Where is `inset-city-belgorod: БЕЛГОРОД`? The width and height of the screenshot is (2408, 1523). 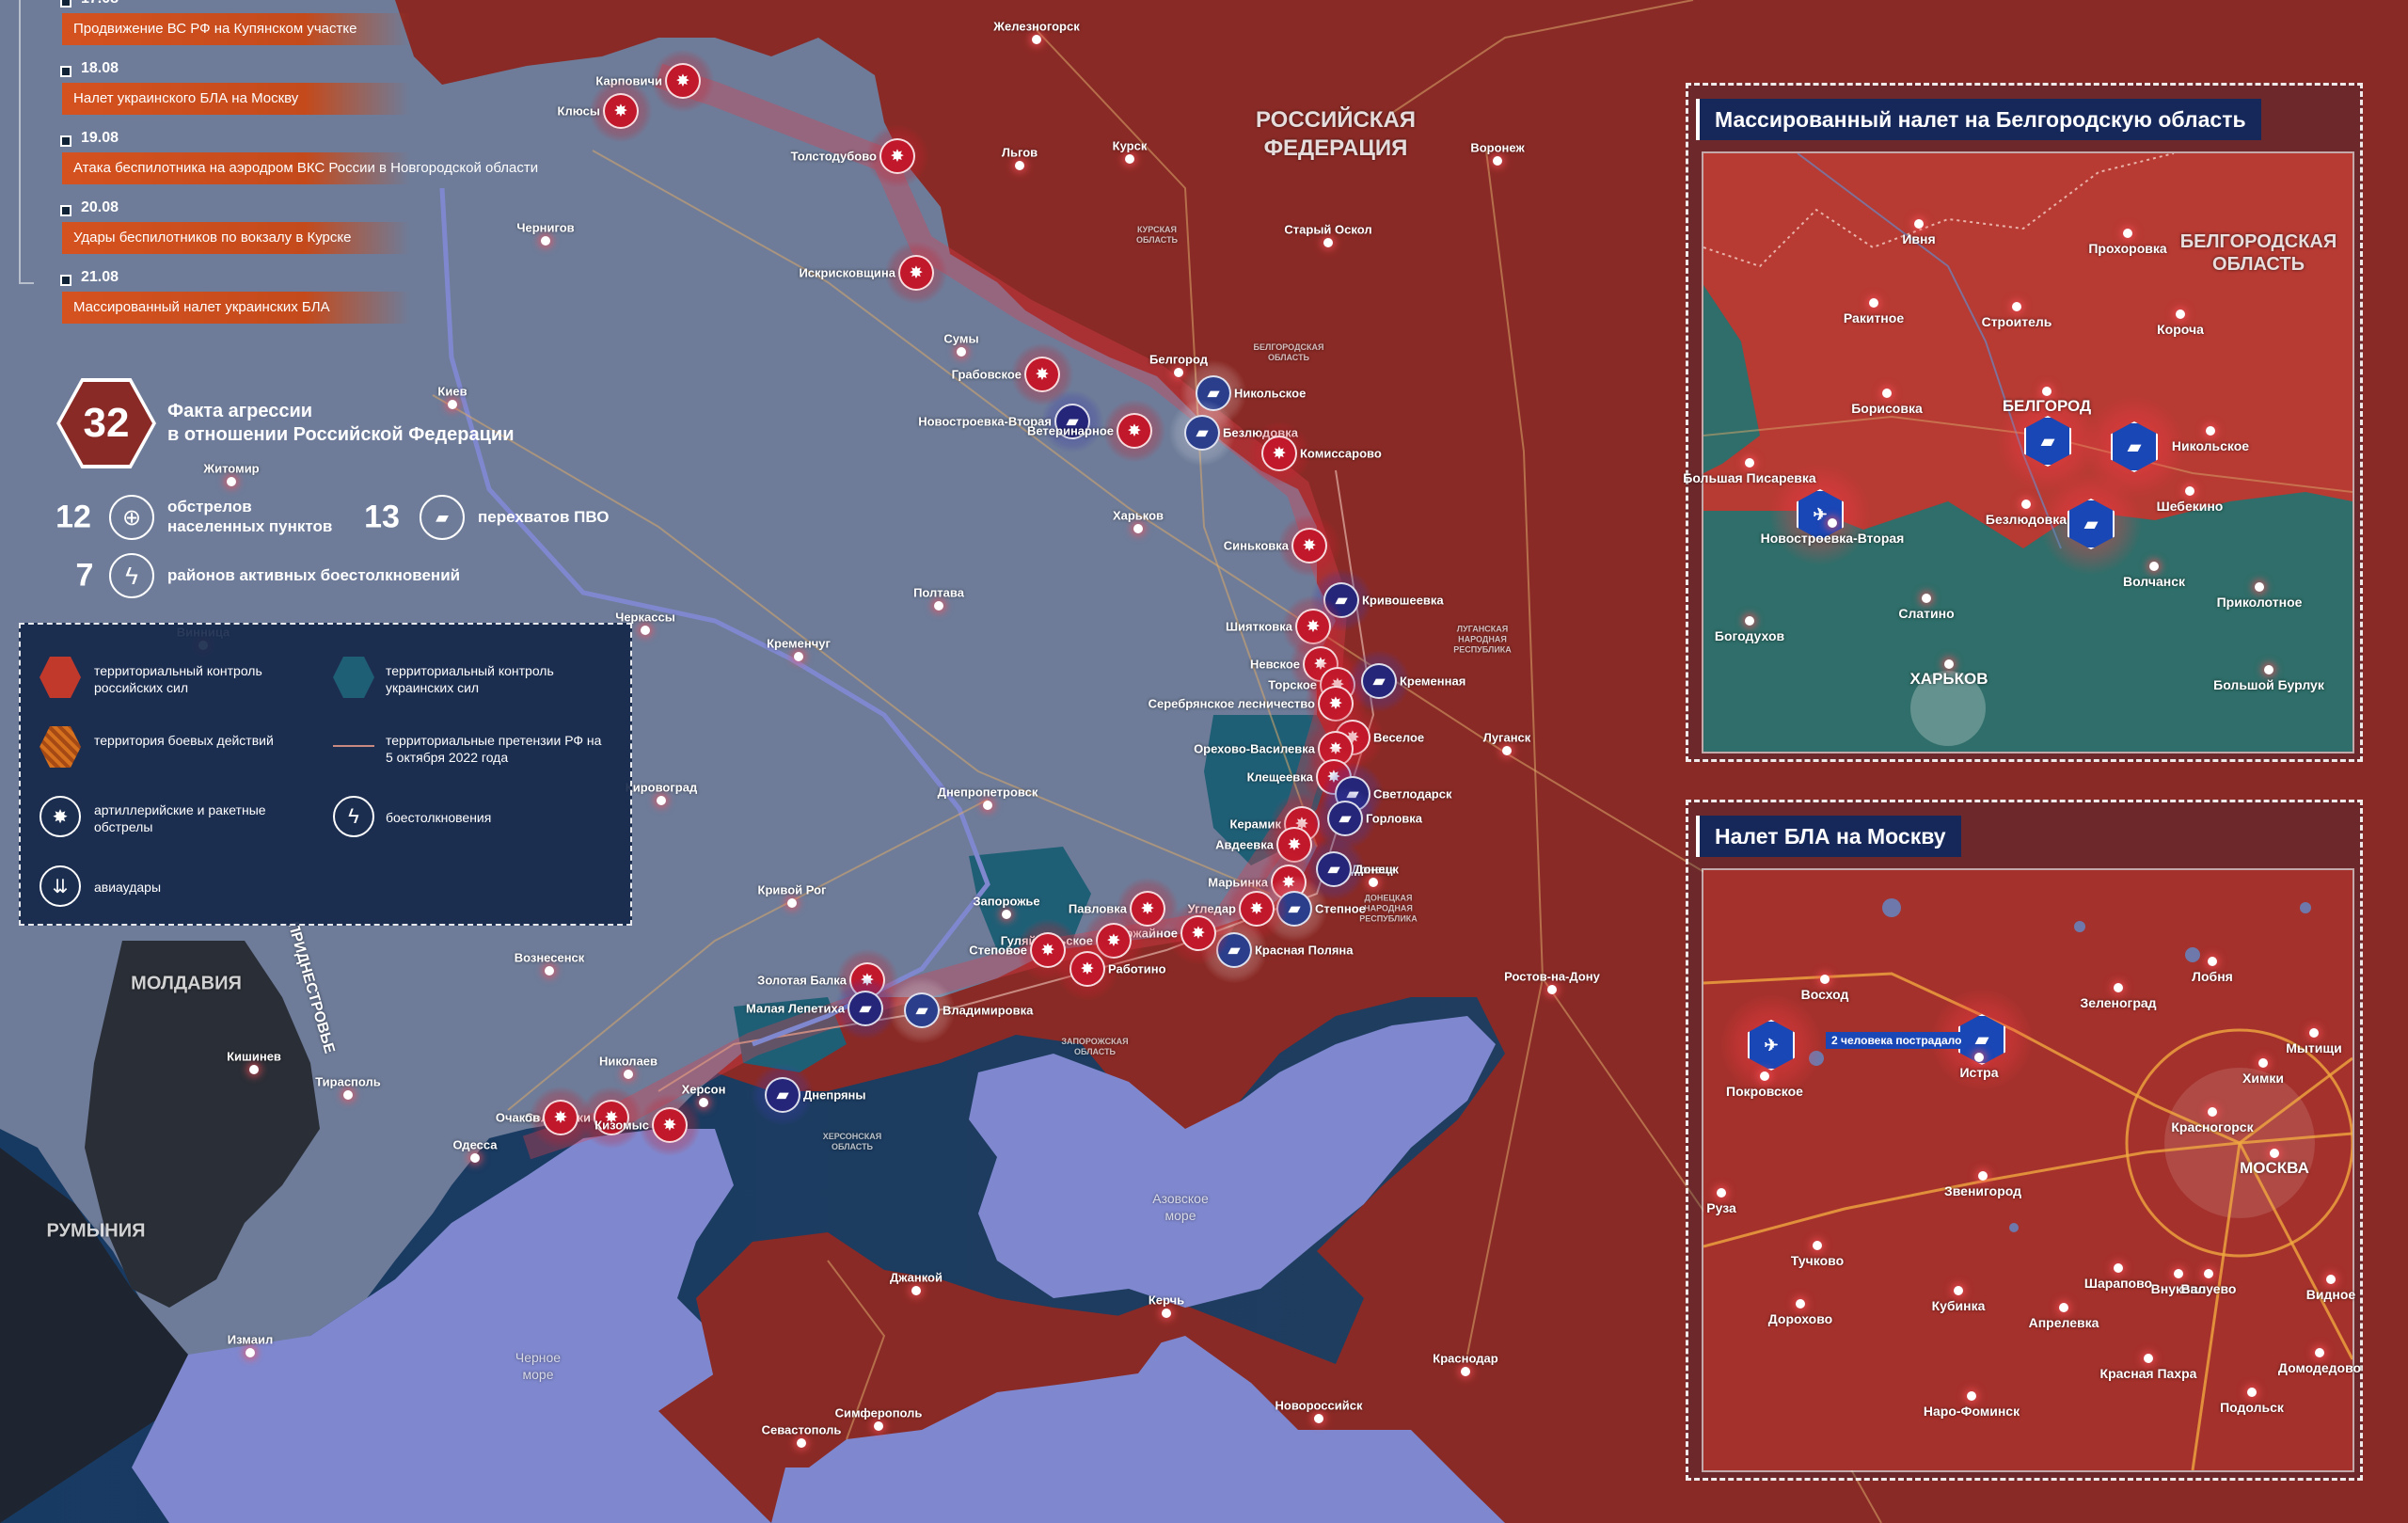
inset-city-belgorod: БЕЛГОРОД is located at coordinates (2047, 406).